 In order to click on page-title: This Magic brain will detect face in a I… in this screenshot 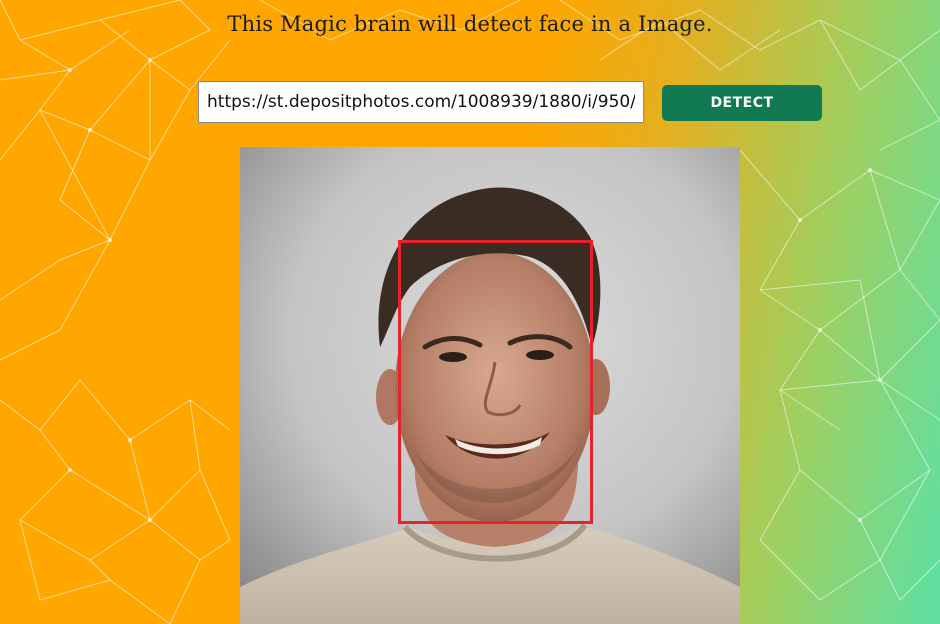, I will do `click(470, 24)`.